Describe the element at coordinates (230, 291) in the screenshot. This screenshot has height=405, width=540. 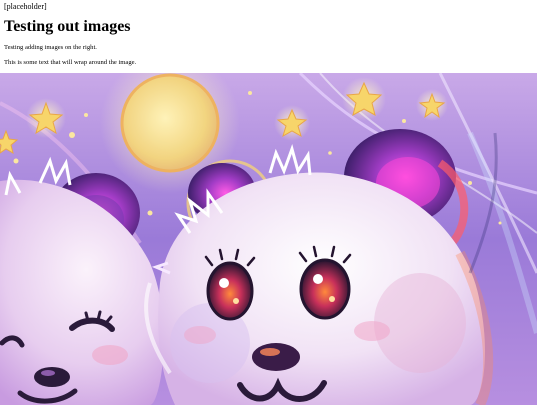
I see `right-bear-left-eye` at that location.